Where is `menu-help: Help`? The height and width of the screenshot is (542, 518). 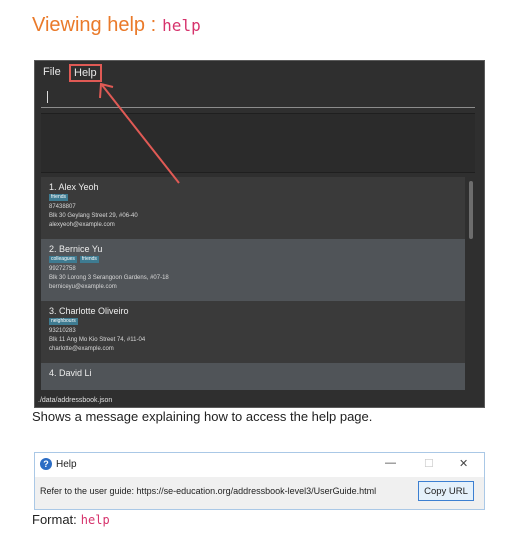 menu-help: Help is located at coordinates (85, 73).